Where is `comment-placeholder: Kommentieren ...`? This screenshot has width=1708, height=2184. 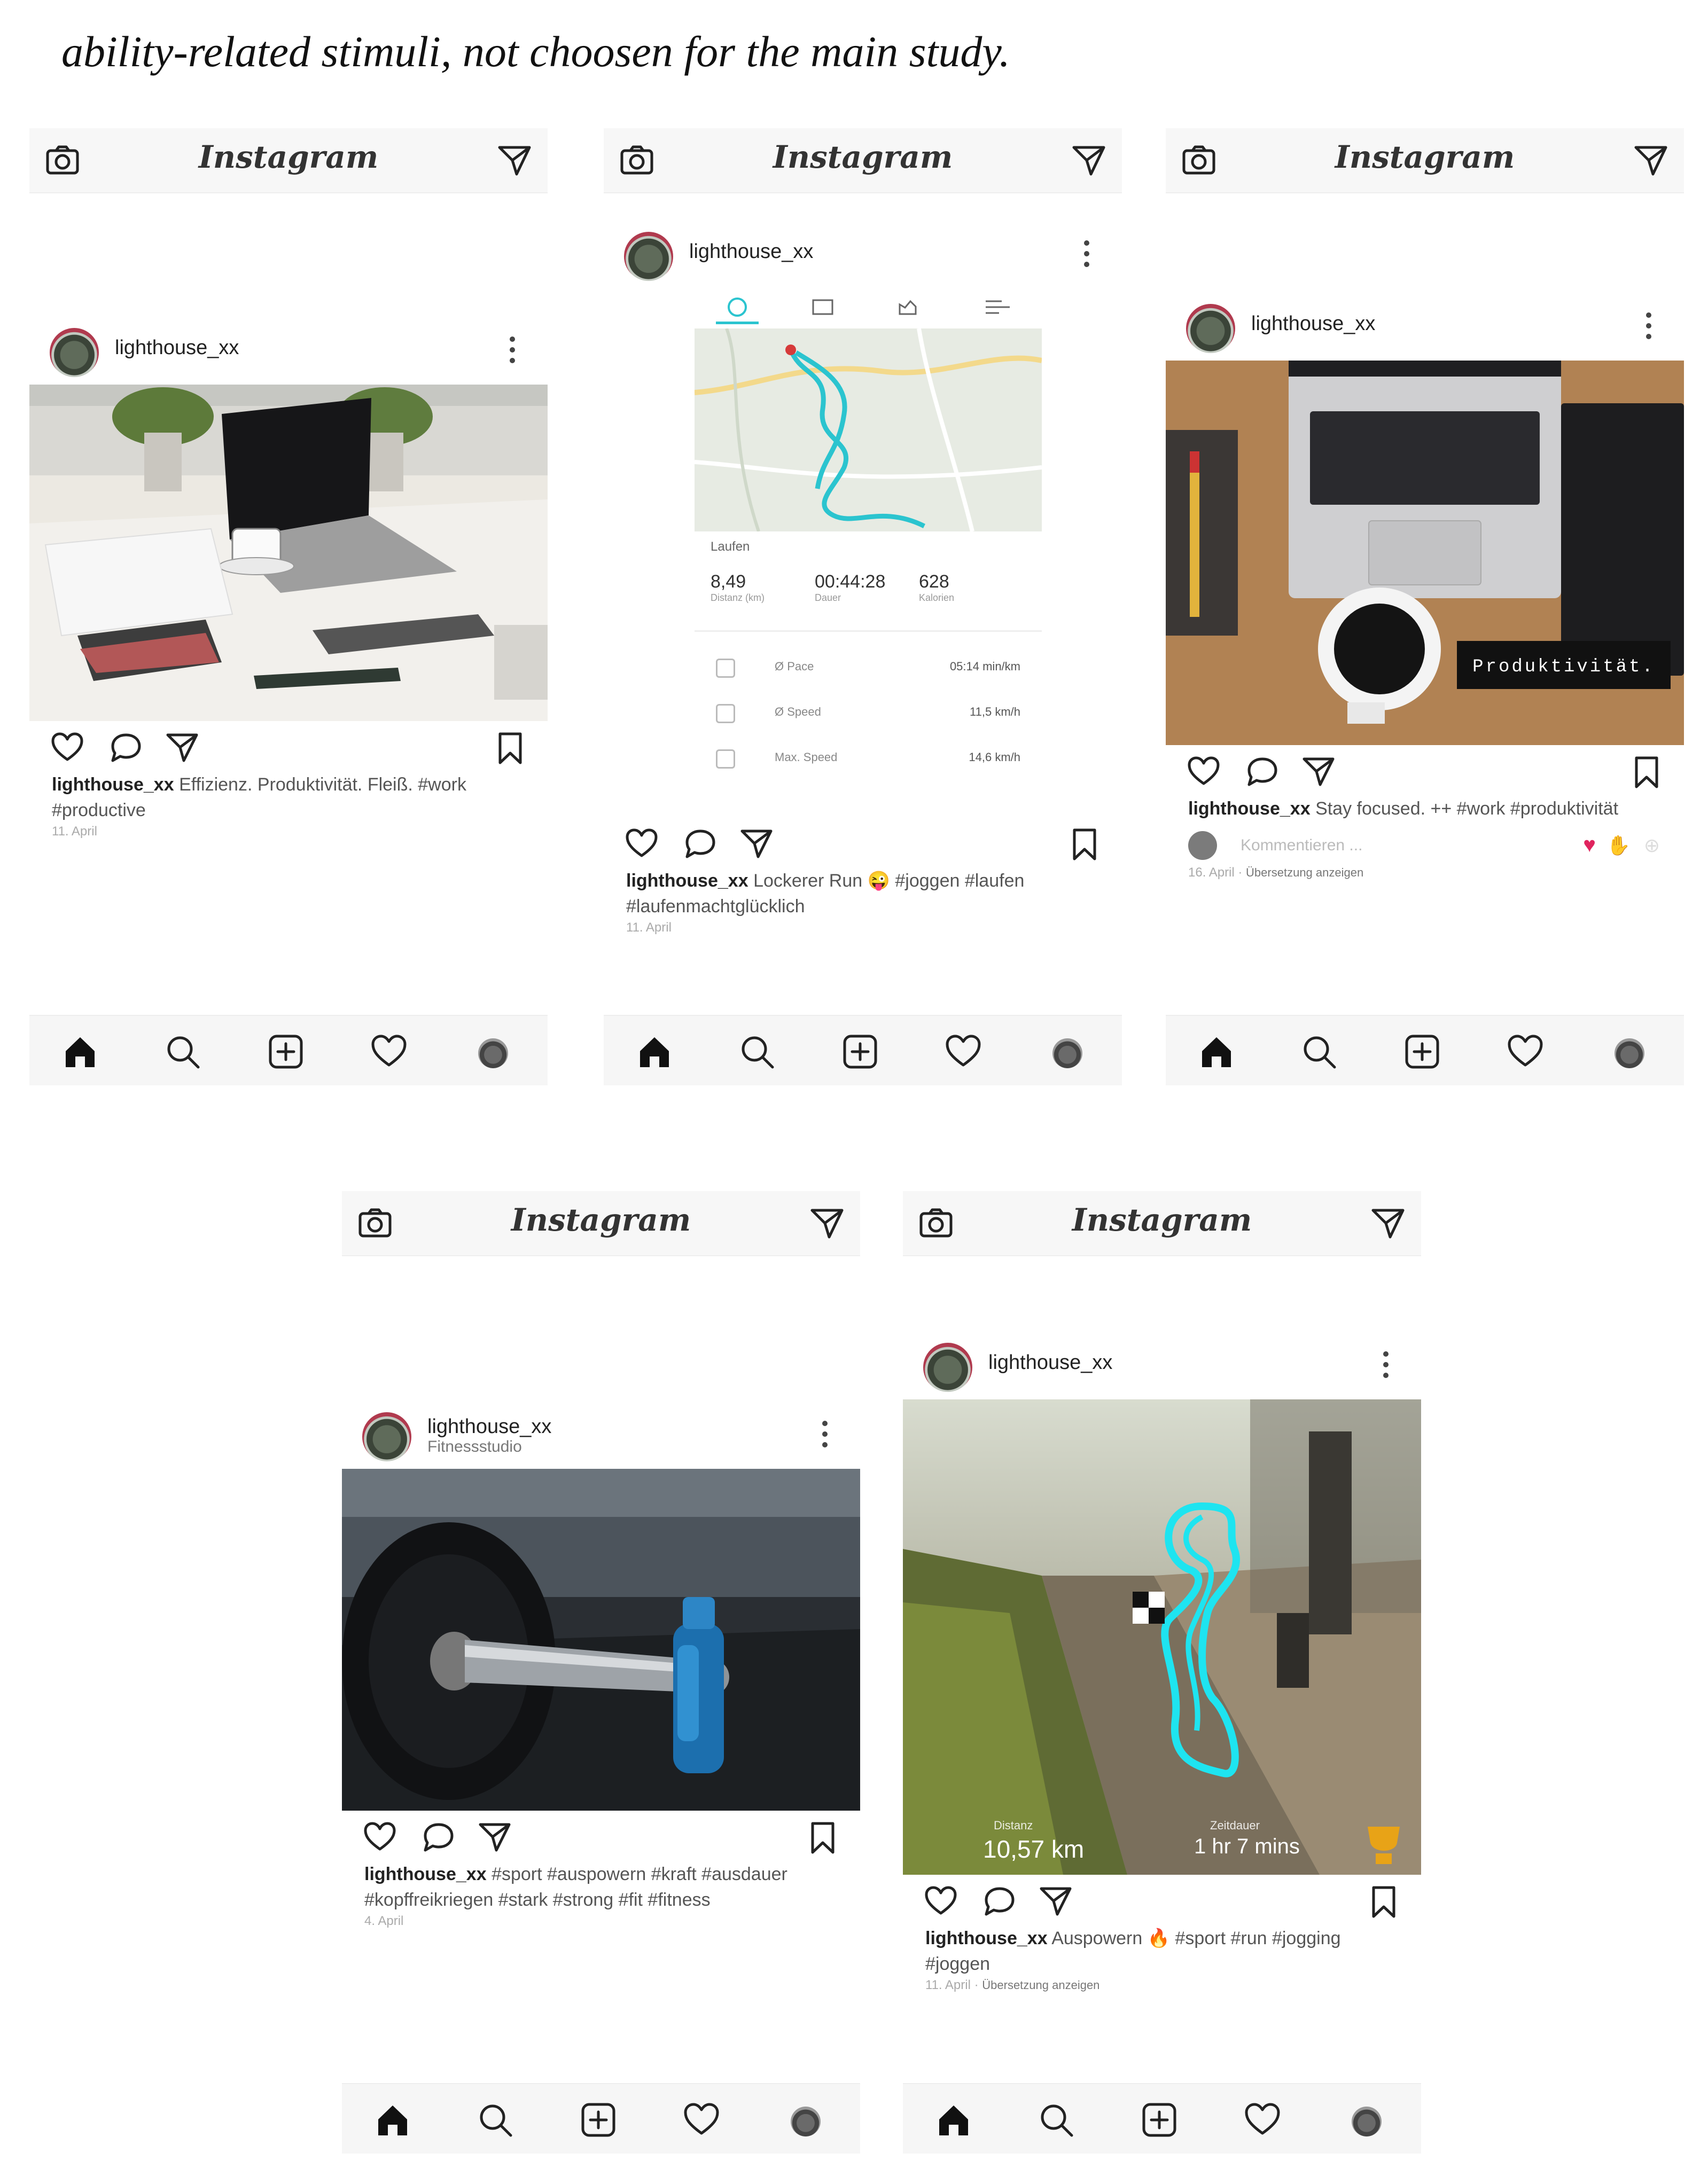
comment-placeholder: Kommentieren ... is located at coordinates (1301, 845).